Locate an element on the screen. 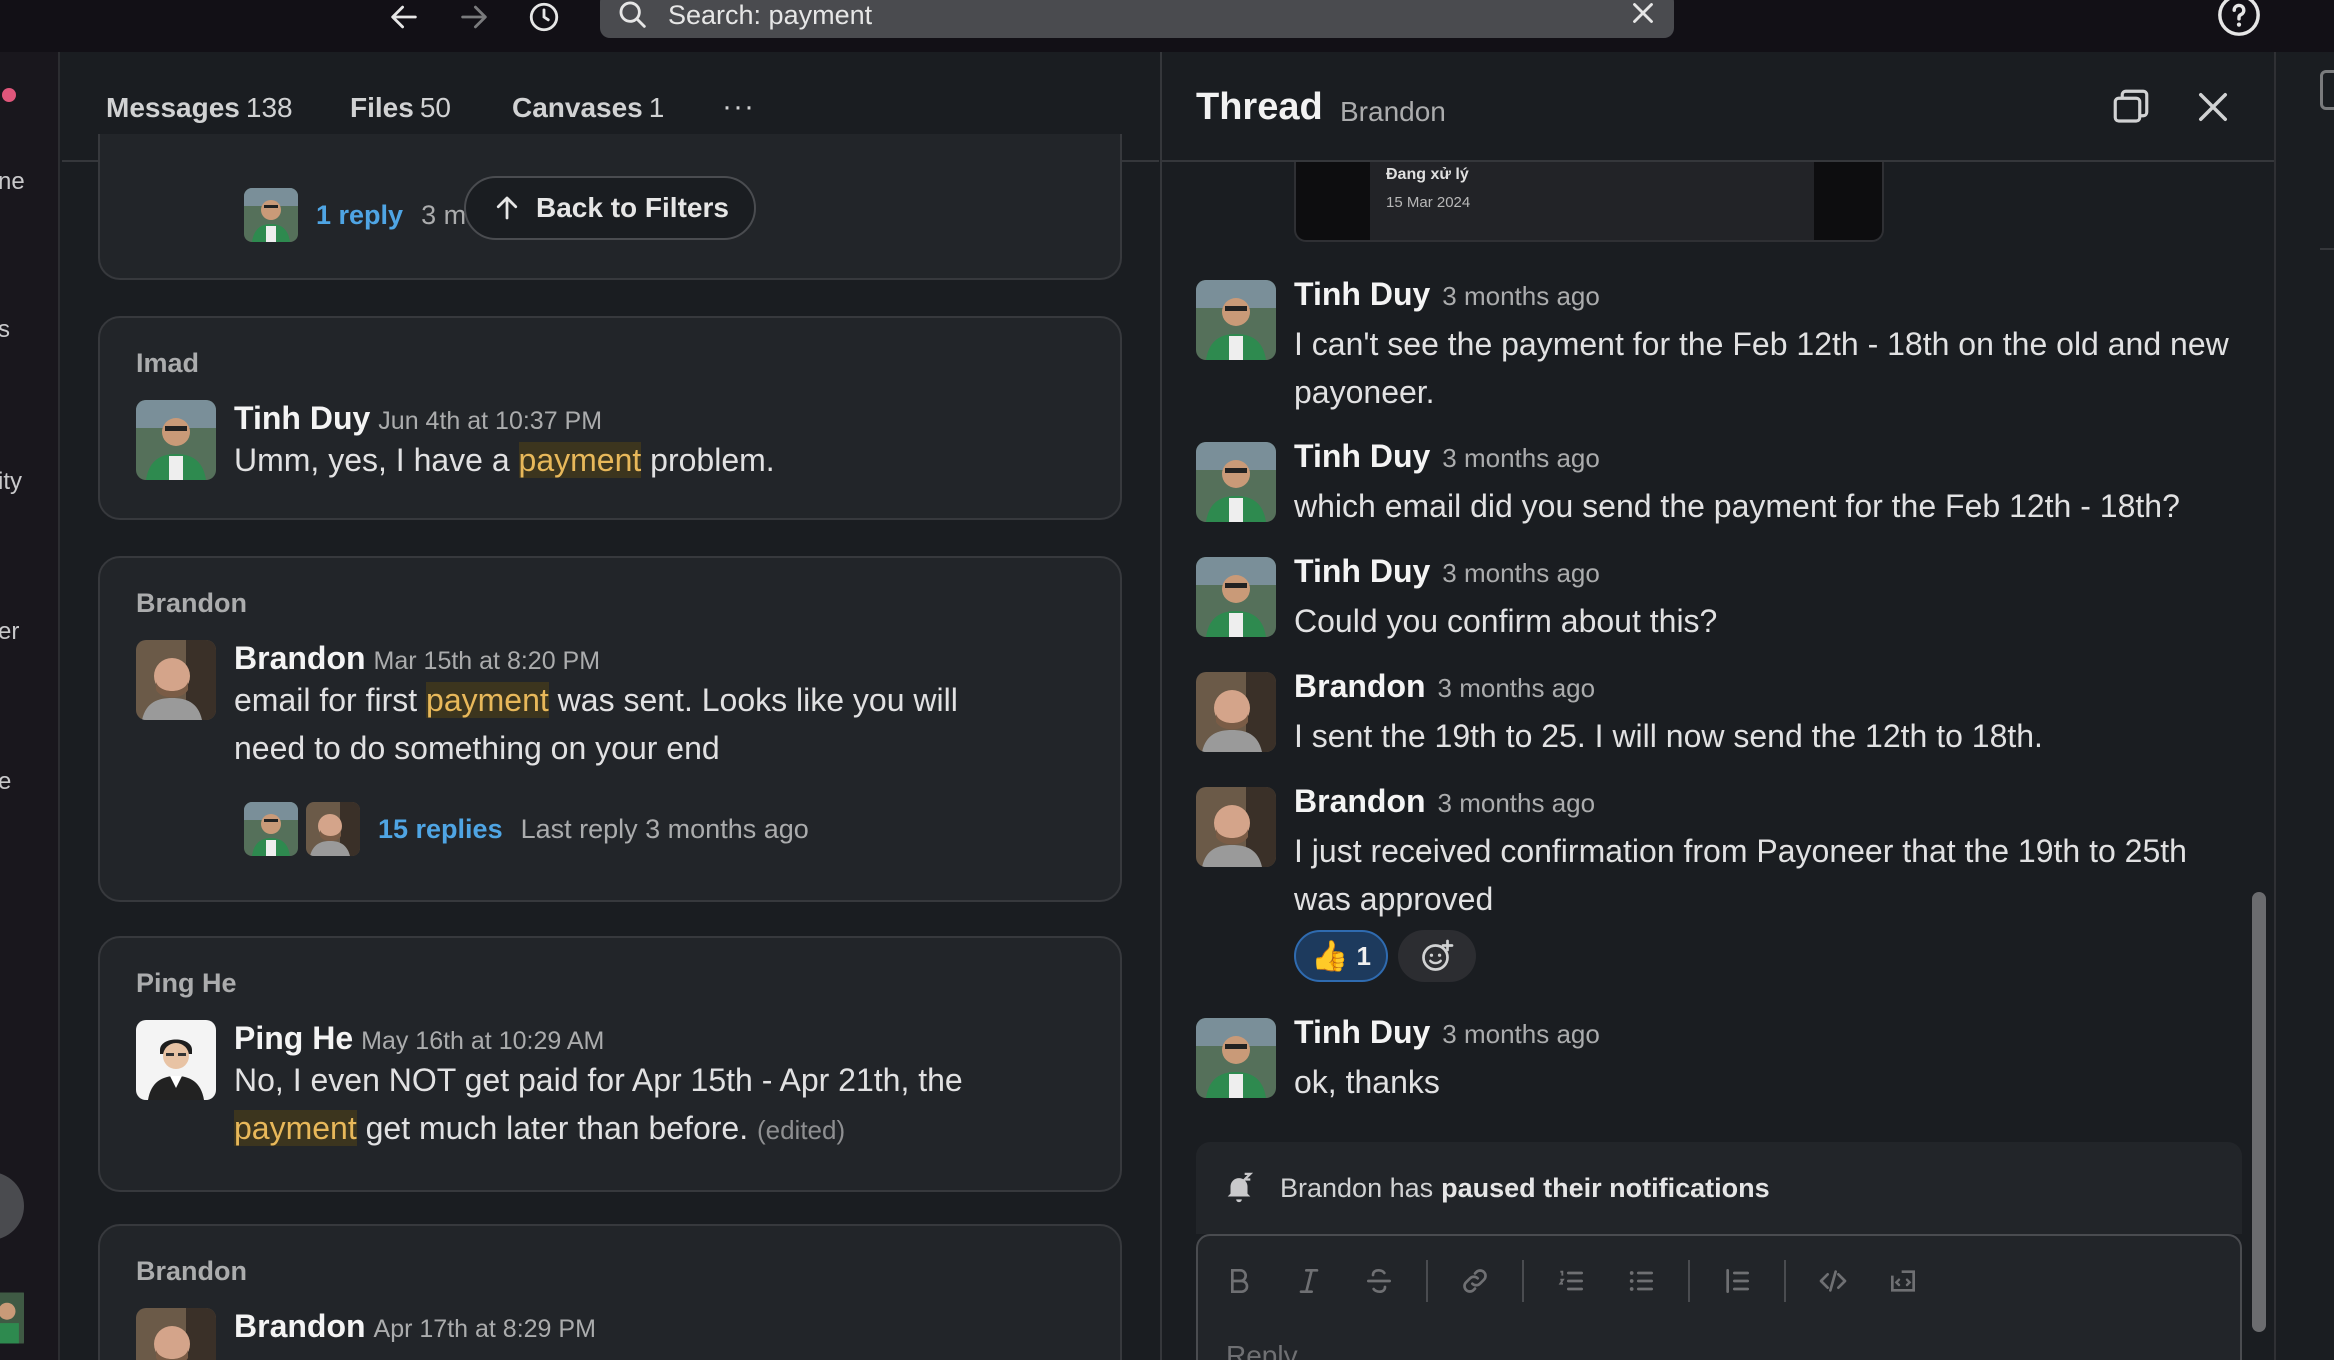 The height and width of the screenshot is (1360, 2334). code-block-icon is located at coordinates (1903, 1281).